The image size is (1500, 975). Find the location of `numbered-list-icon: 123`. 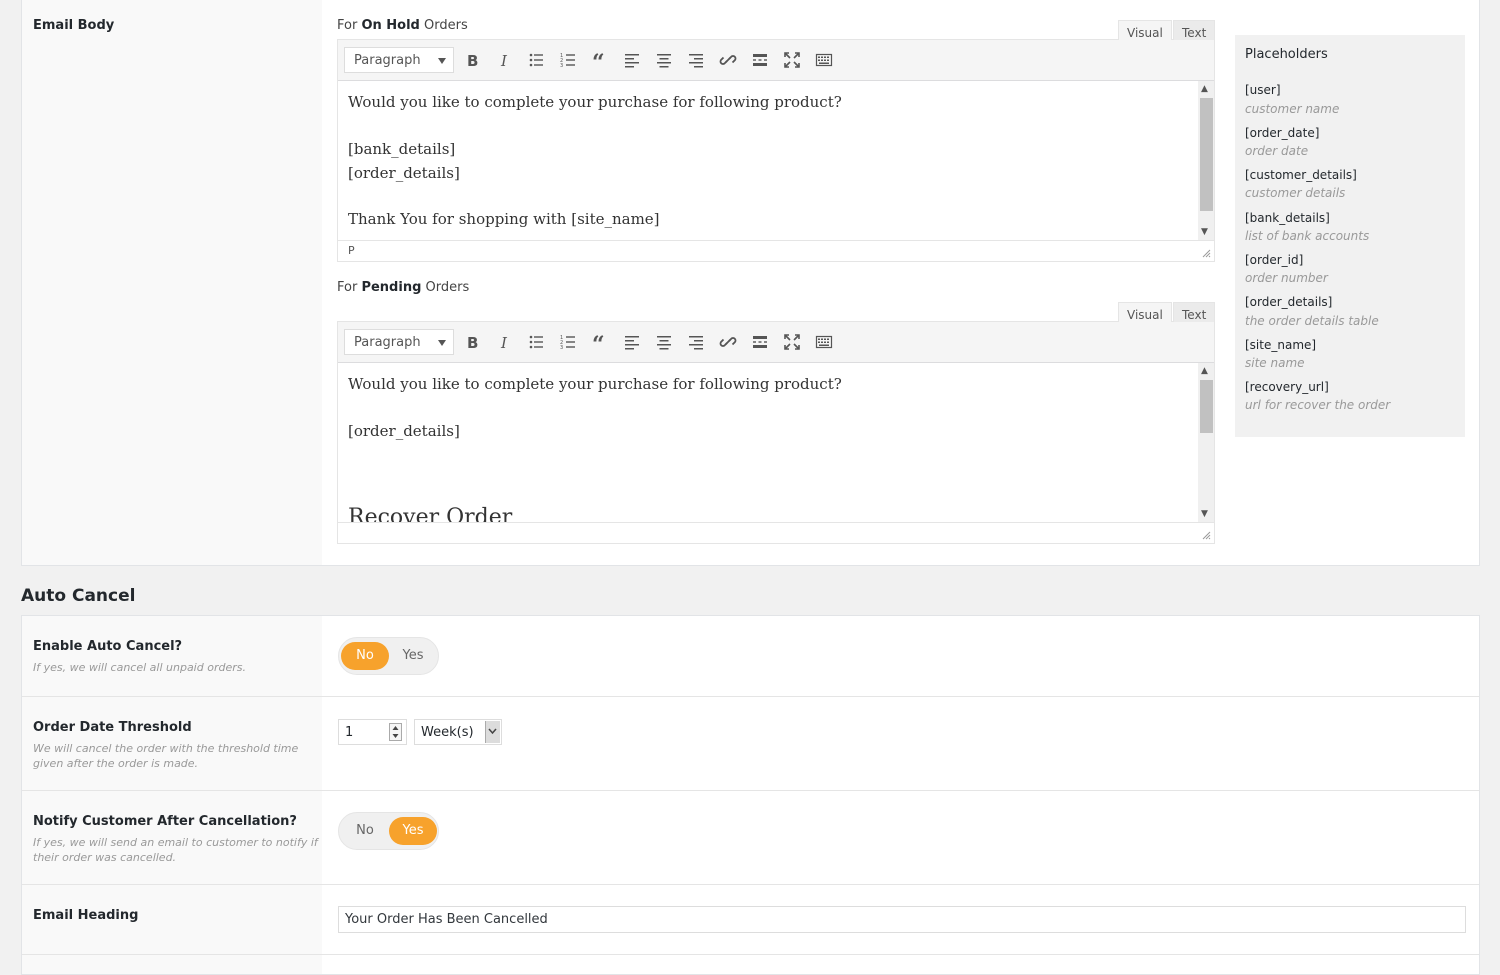

numbered-list-icon: 123 is located at coordinates (567, 343).